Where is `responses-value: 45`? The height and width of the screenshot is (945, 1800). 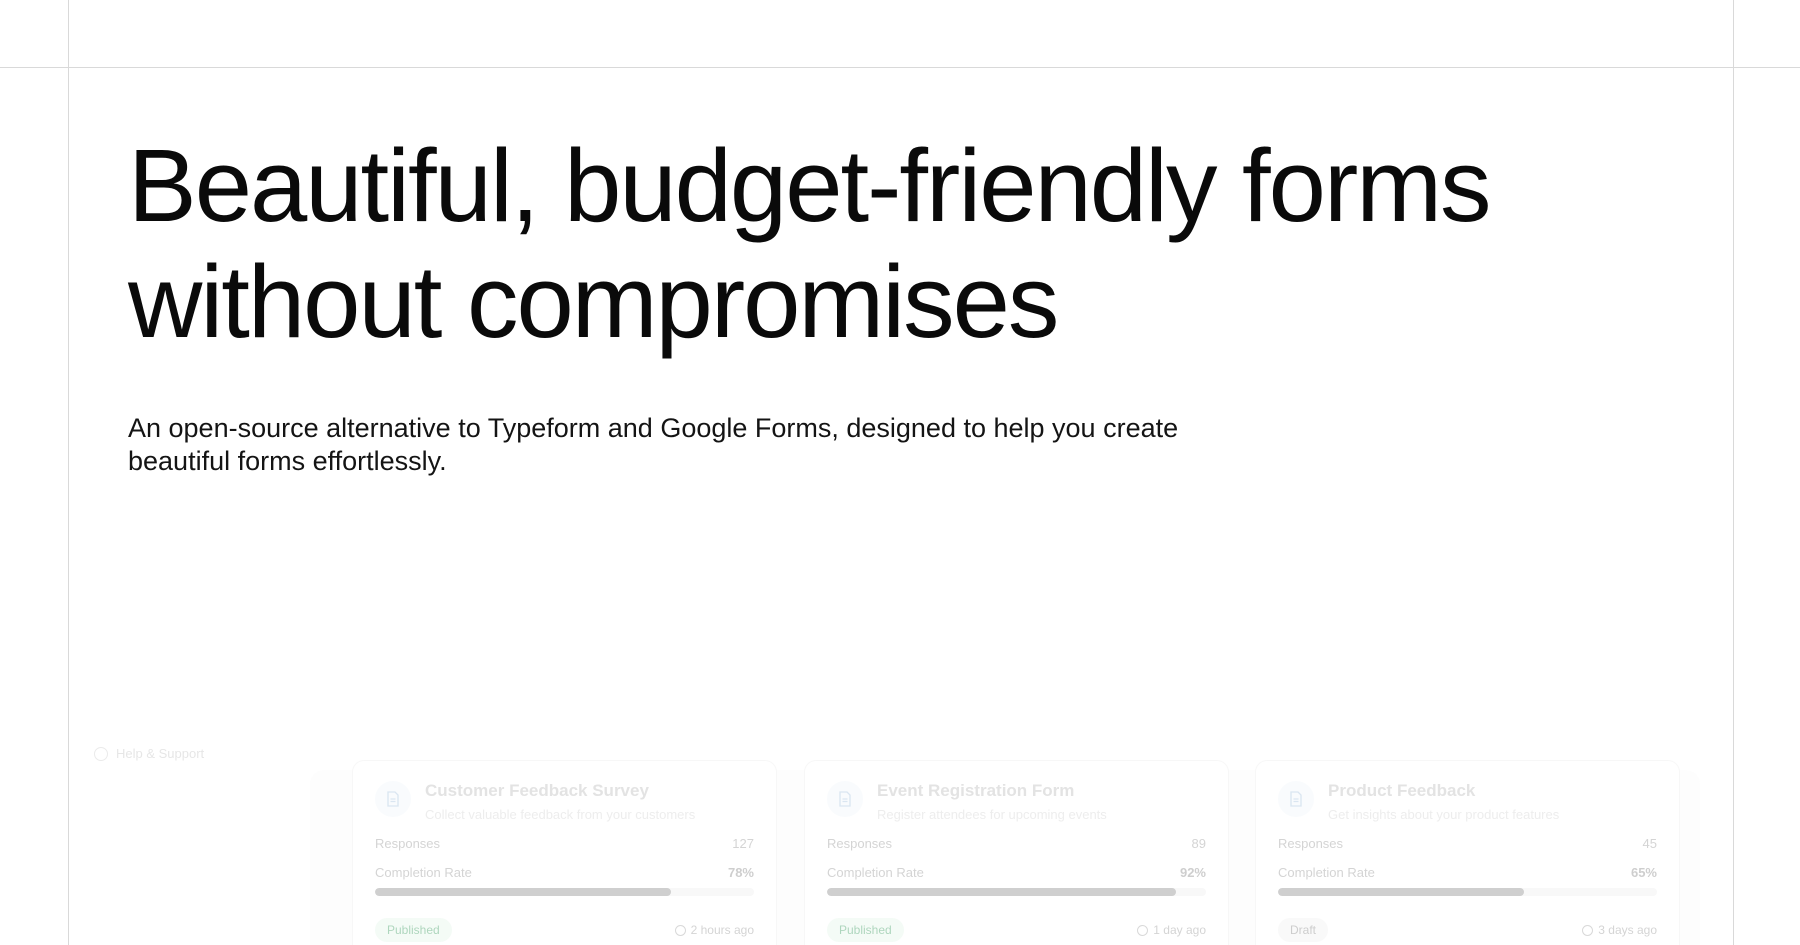
responses-value: 45 is located at coordinates (1649, 843).